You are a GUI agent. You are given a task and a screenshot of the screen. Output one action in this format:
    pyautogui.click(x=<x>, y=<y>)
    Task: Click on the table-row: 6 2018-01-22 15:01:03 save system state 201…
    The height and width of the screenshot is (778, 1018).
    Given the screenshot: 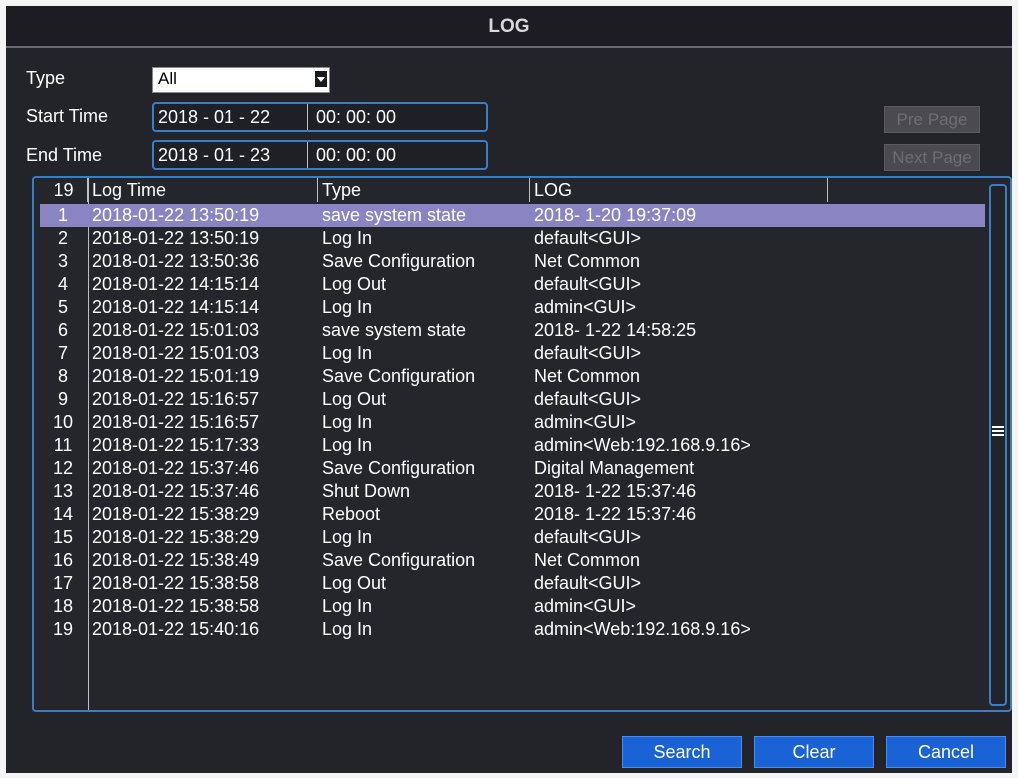 What is the action you would take?
    pyautogui.click(x=512, y=330)
    